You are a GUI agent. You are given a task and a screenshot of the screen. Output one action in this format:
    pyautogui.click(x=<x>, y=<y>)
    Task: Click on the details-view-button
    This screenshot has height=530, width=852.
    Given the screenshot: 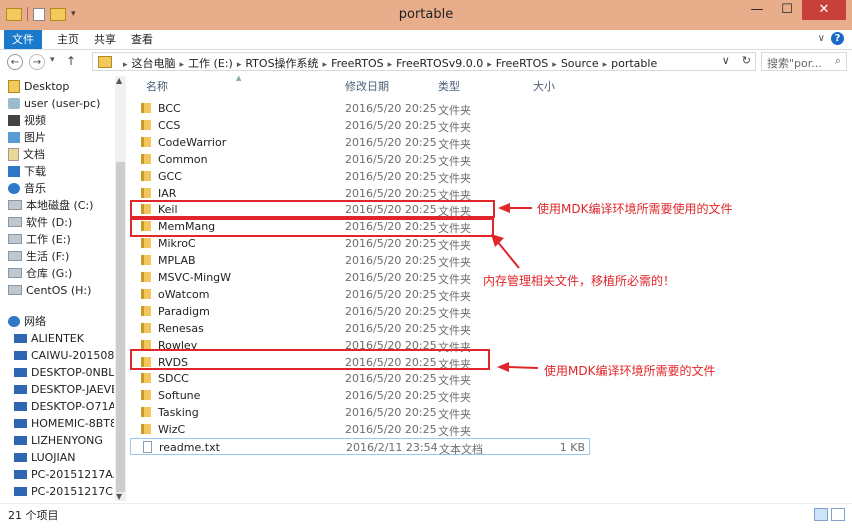 What is the action you would take?
    pyautogui.click(x=821, y=514)
    